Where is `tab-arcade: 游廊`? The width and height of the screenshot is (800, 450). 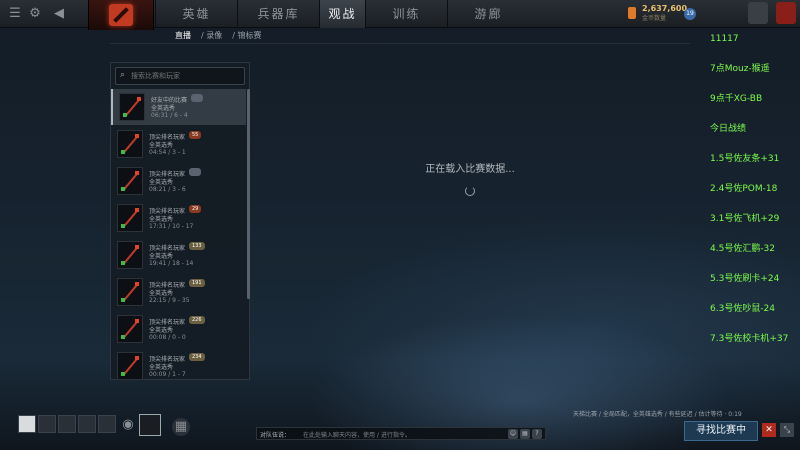
tab-arcade: 游廊 is located at coordinates (488, 14).